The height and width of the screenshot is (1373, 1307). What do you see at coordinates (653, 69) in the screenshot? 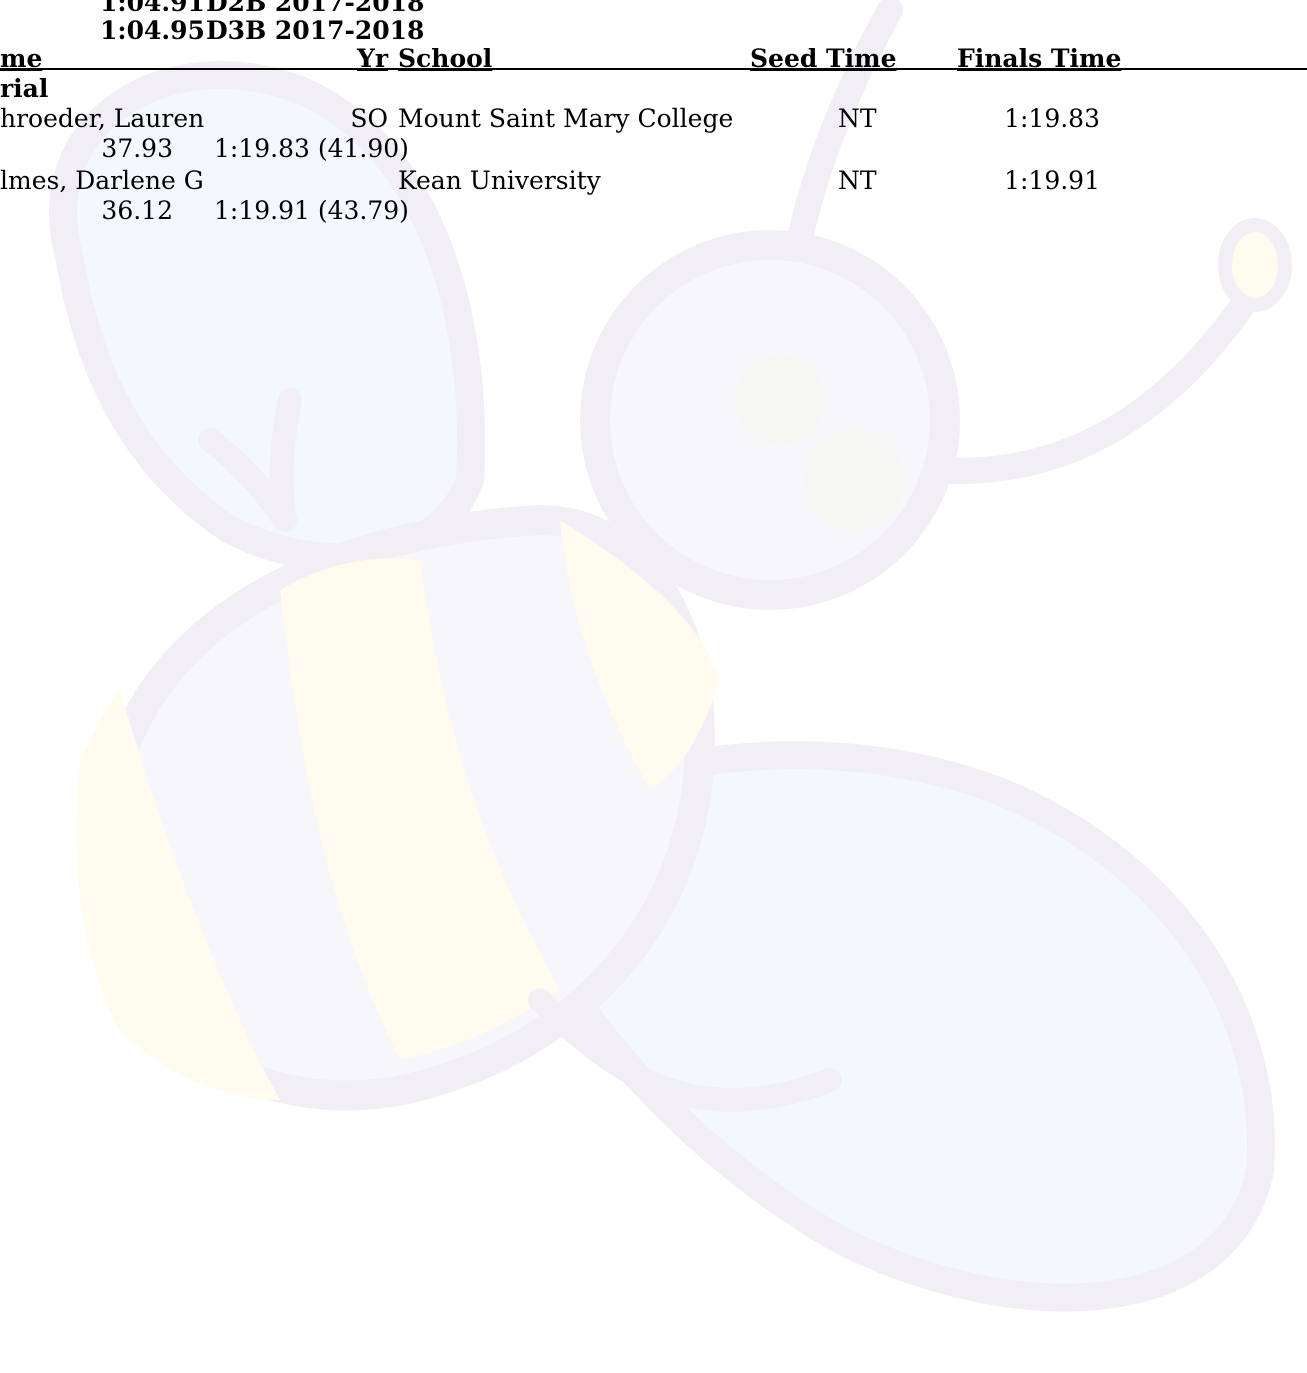
I see `header-rule` at bounding box center [653, 69].